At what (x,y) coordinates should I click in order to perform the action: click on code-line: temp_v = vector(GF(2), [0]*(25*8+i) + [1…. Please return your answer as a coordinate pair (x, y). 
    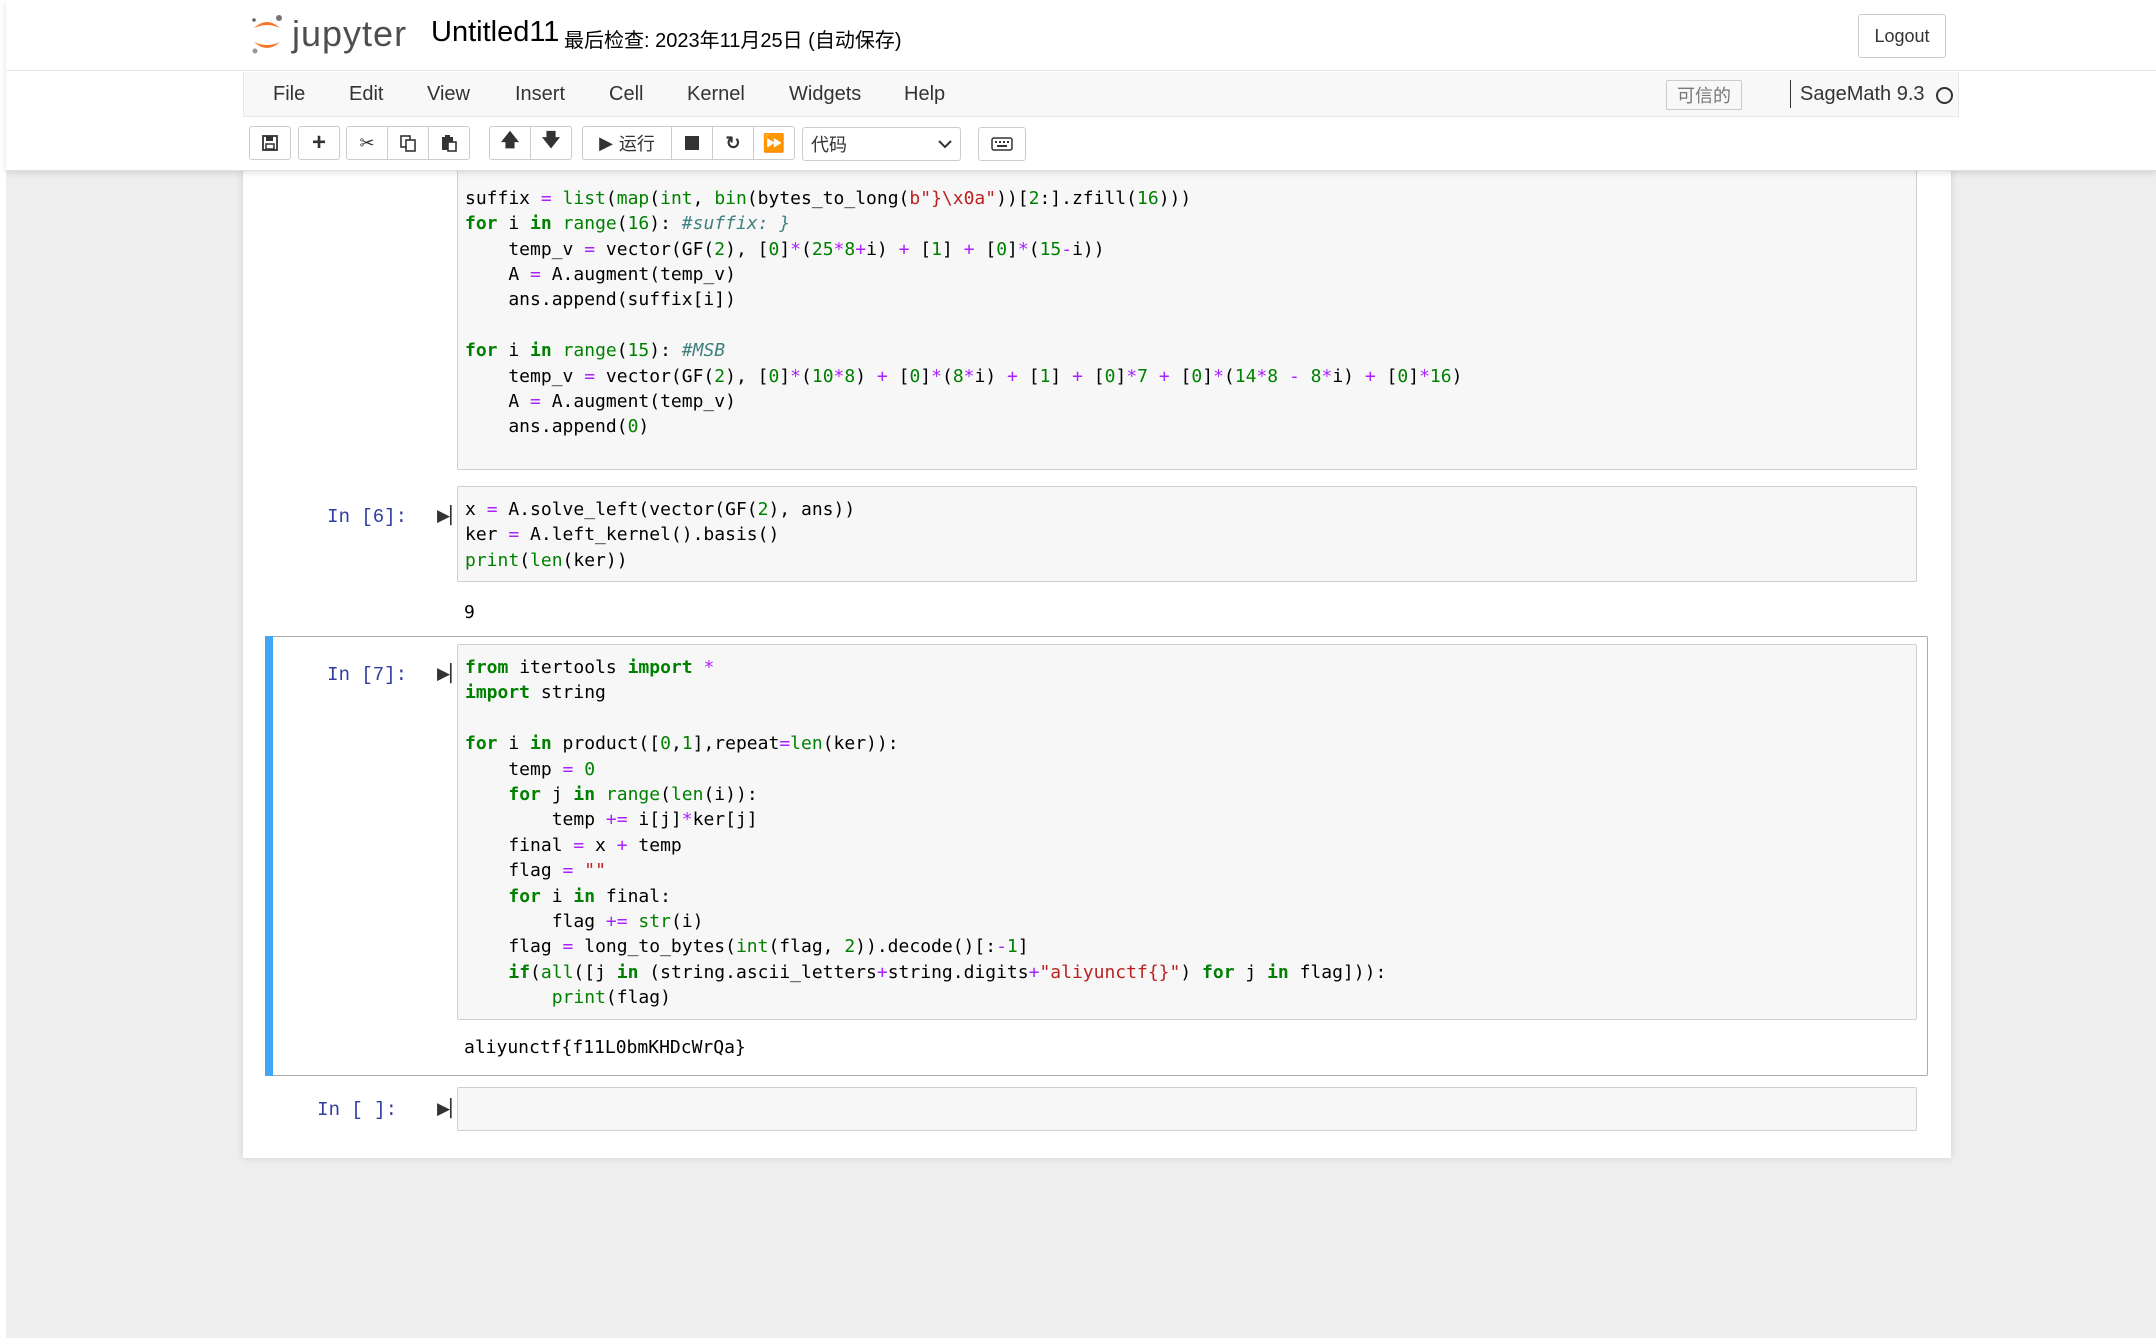
    Looking at the image, I should click on (785, 249).